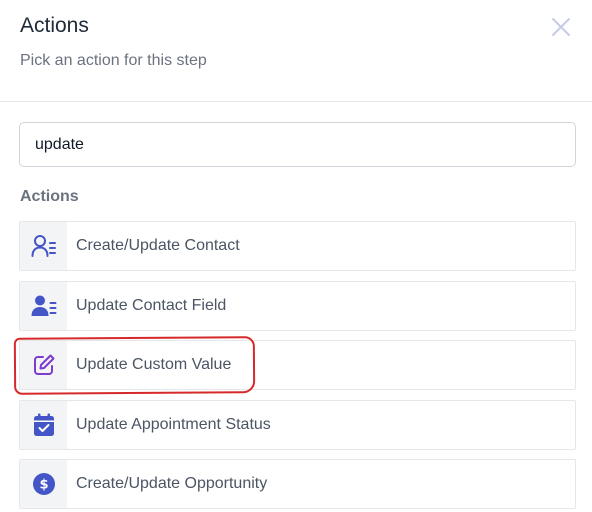  Describe the element at coordinates (297, 365) in the screenshot. I see `action-update-custom-value: Update Custom Value` at that location.